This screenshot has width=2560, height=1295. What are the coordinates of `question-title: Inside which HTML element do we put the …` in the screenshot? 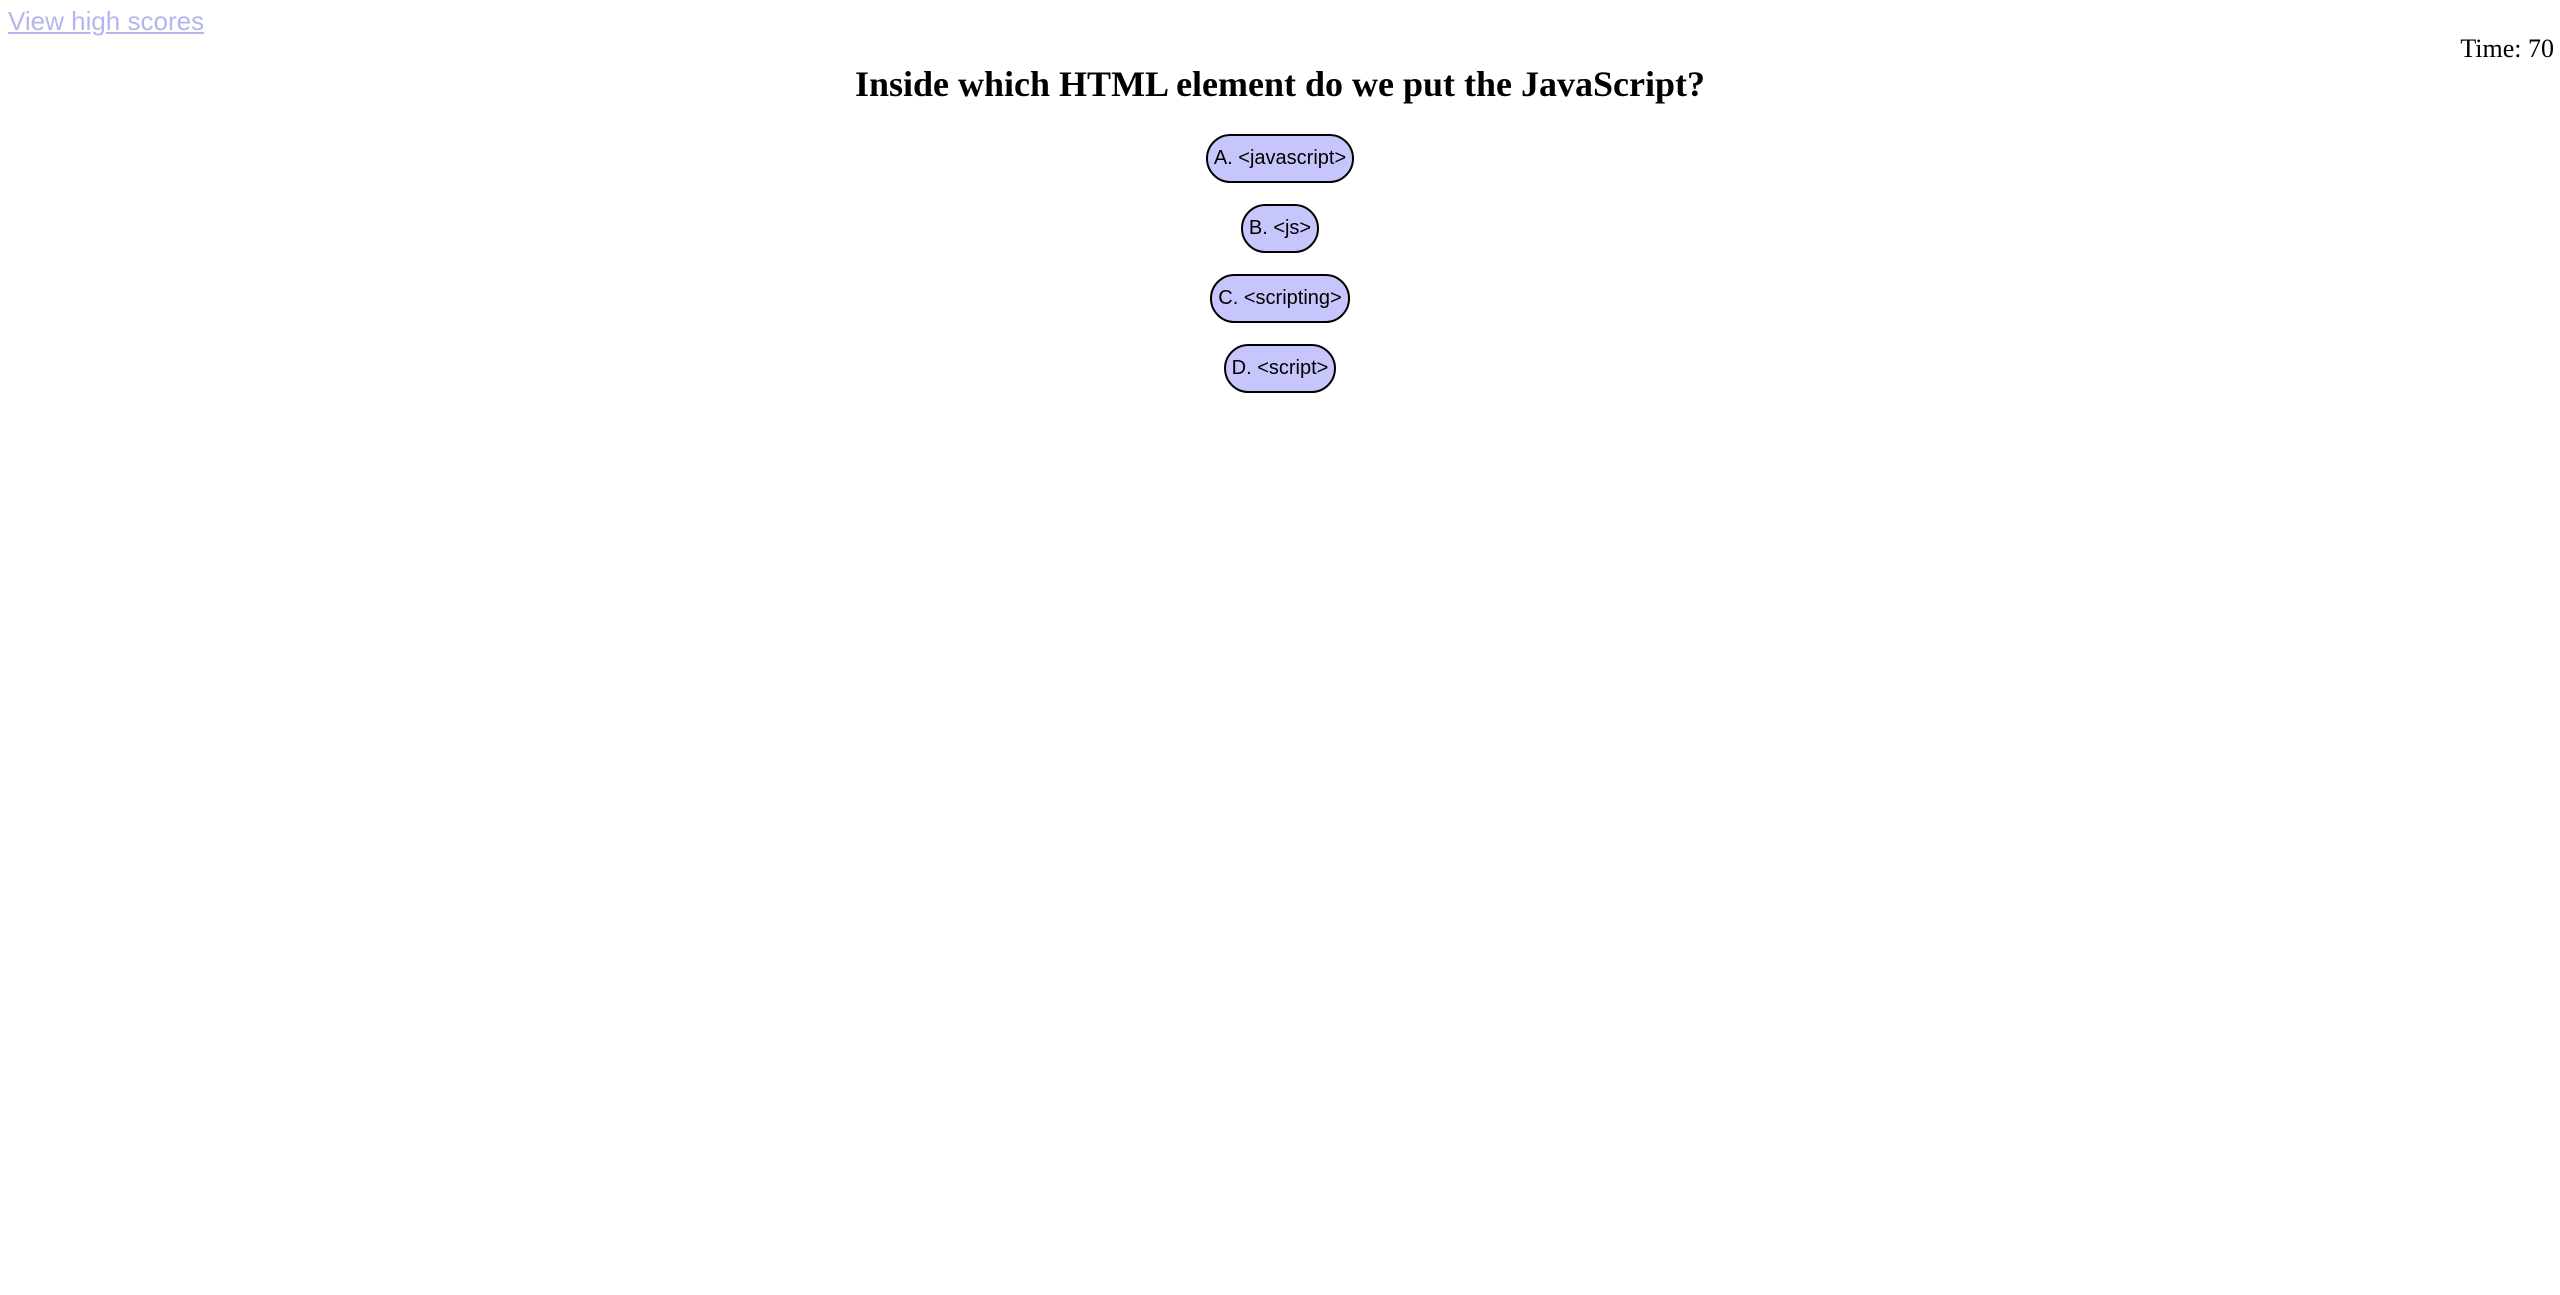 It's located at (1280, 84).